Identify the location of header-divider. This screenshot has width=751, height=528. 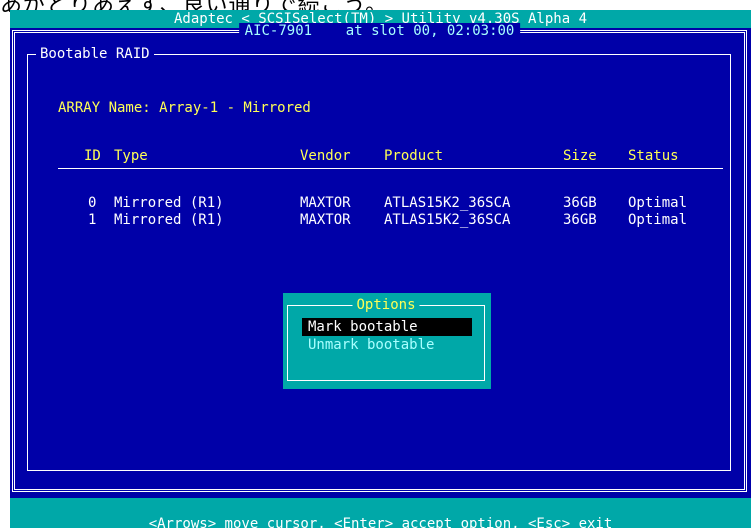
(390, 168).